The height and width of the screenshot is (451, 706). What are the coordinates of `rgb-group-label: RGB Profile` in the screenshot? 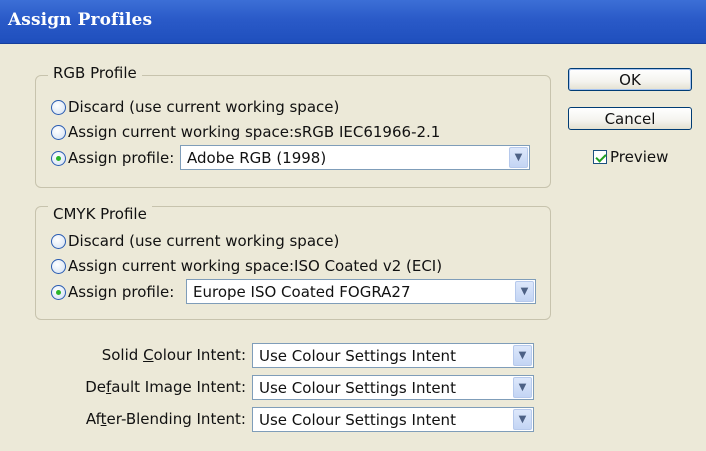 It's located at (95, 73).